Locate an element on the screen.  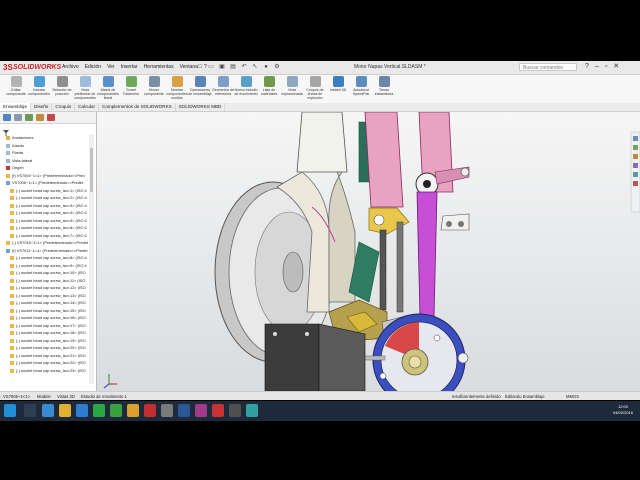
taskbar-clock: 12:00 04/02/2016 is located at coordinates (623, 410).